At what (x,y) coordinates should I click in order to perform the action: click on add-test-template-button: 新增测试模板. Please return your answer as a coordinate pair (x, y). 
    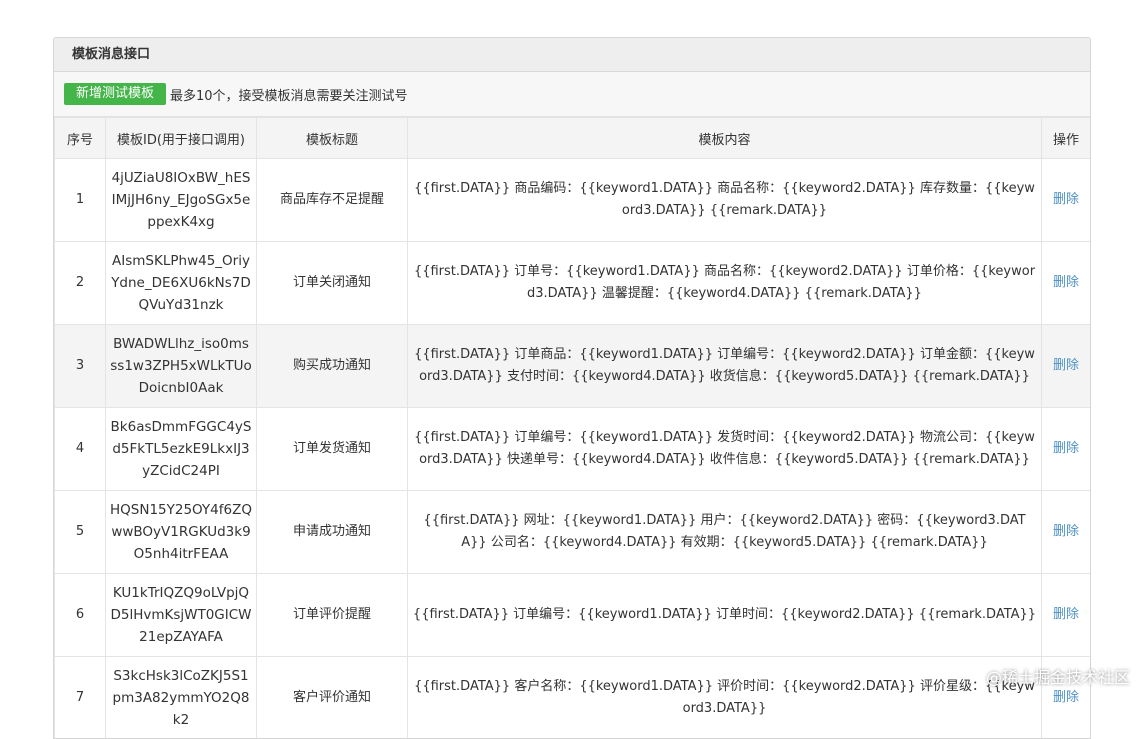
    Looking at the image, I should click on (115, 94).